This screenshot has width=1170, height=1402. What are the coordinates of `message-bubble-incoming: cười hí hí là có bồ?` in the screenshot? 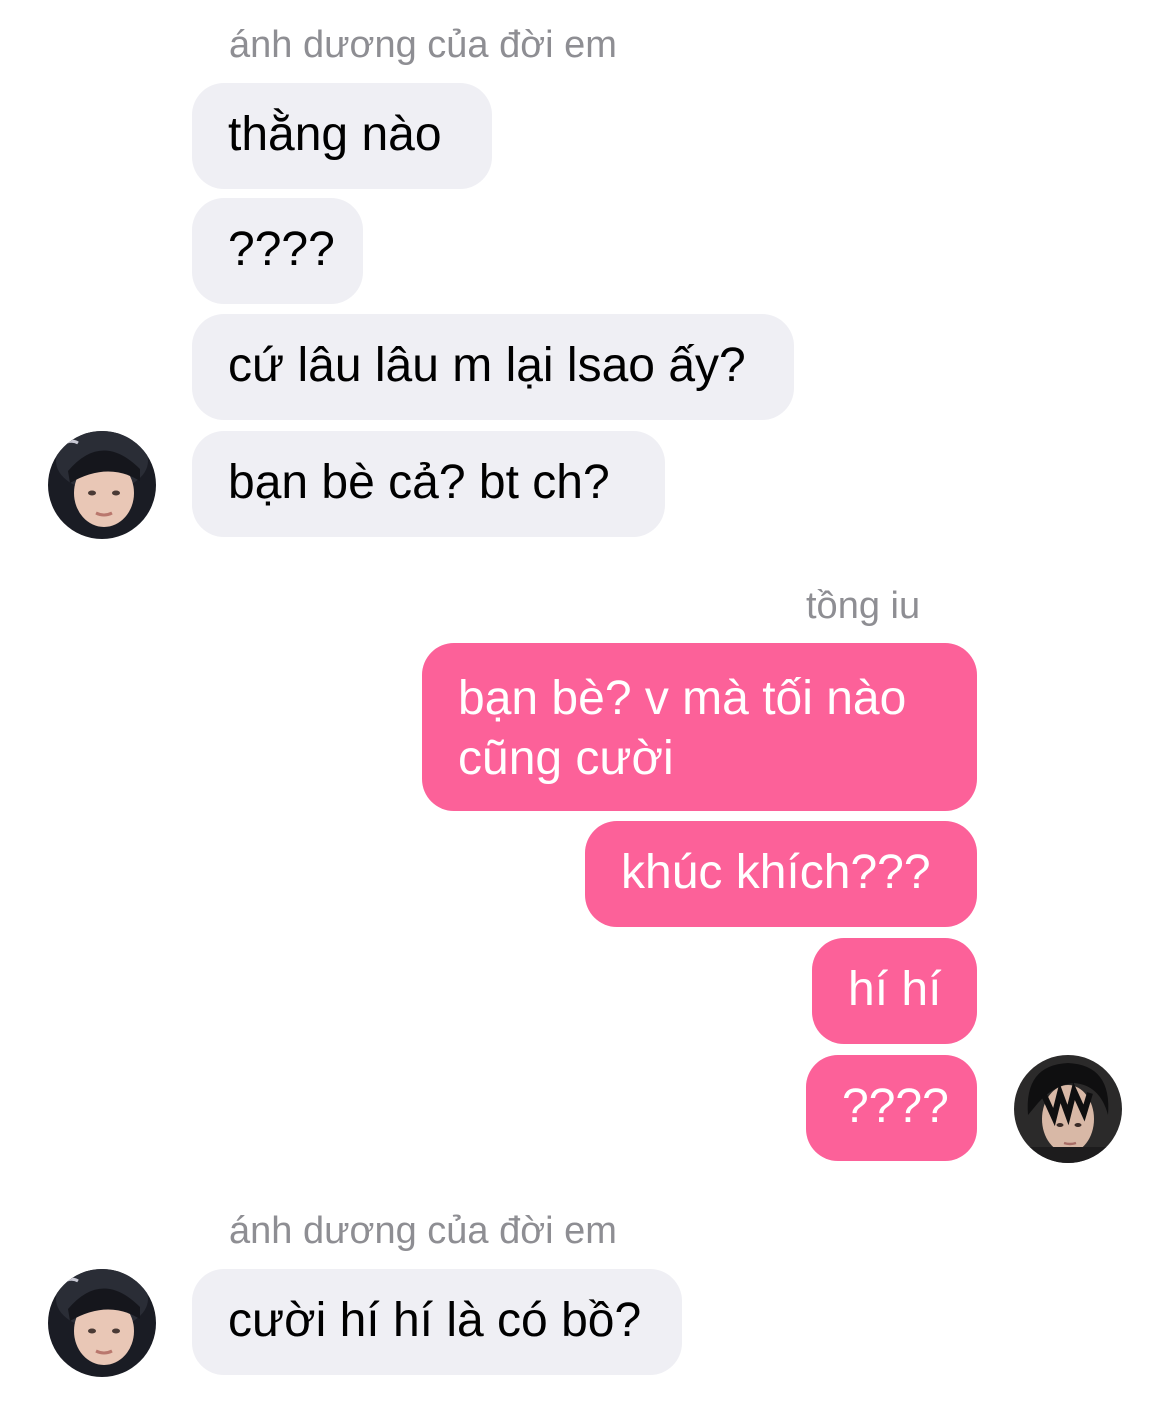 It's located at (437, 1322).